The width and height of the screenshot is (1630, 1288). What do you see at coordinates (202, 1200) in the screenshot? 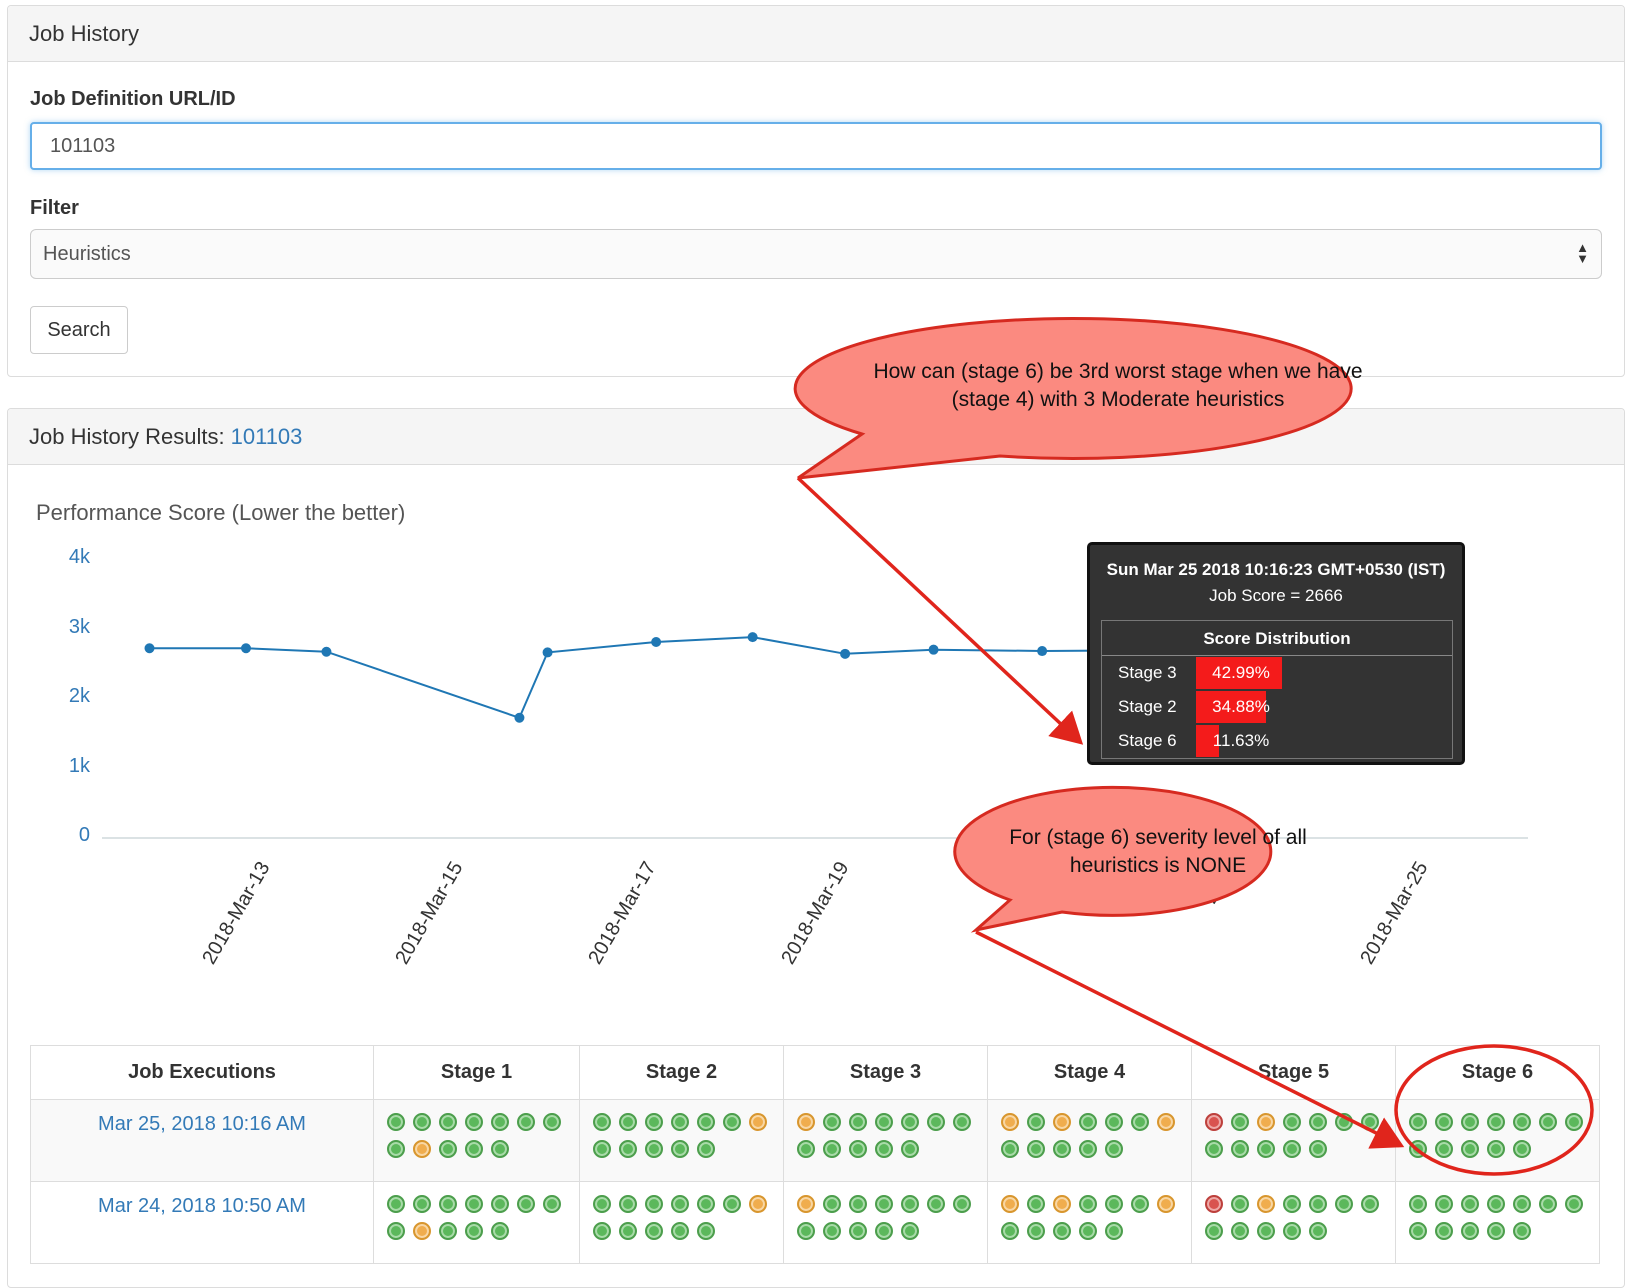
I see `execution-link: Mar 24, 2018 10:50 AM` at bounding box center [202, 1200].